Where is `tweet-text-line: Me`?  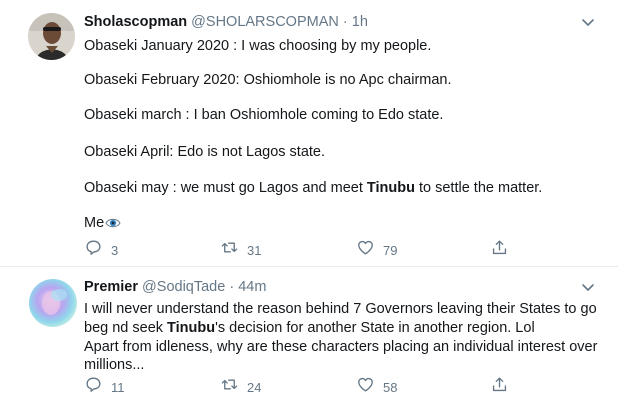 tweet-text-line: Me is located at coordinates (102, 225).